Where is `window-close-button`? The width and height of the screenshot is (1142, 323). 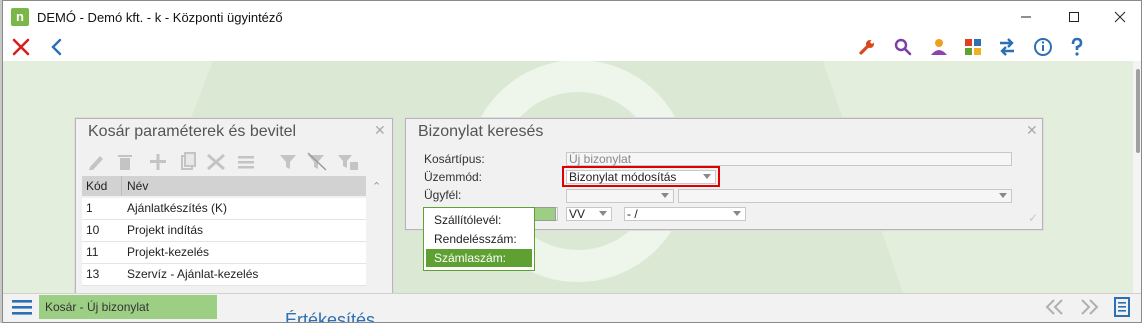 window-close-button is located at coordinates (1119, 17).